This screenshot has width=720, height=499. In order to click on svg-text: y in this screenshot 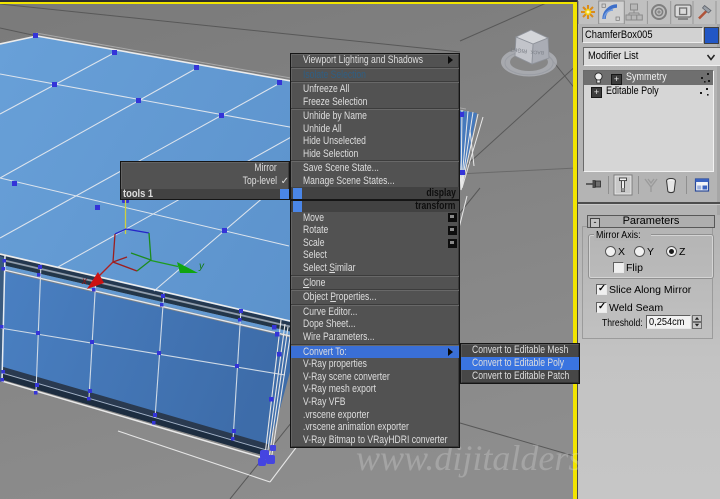, I will do `click(201, 266)`.